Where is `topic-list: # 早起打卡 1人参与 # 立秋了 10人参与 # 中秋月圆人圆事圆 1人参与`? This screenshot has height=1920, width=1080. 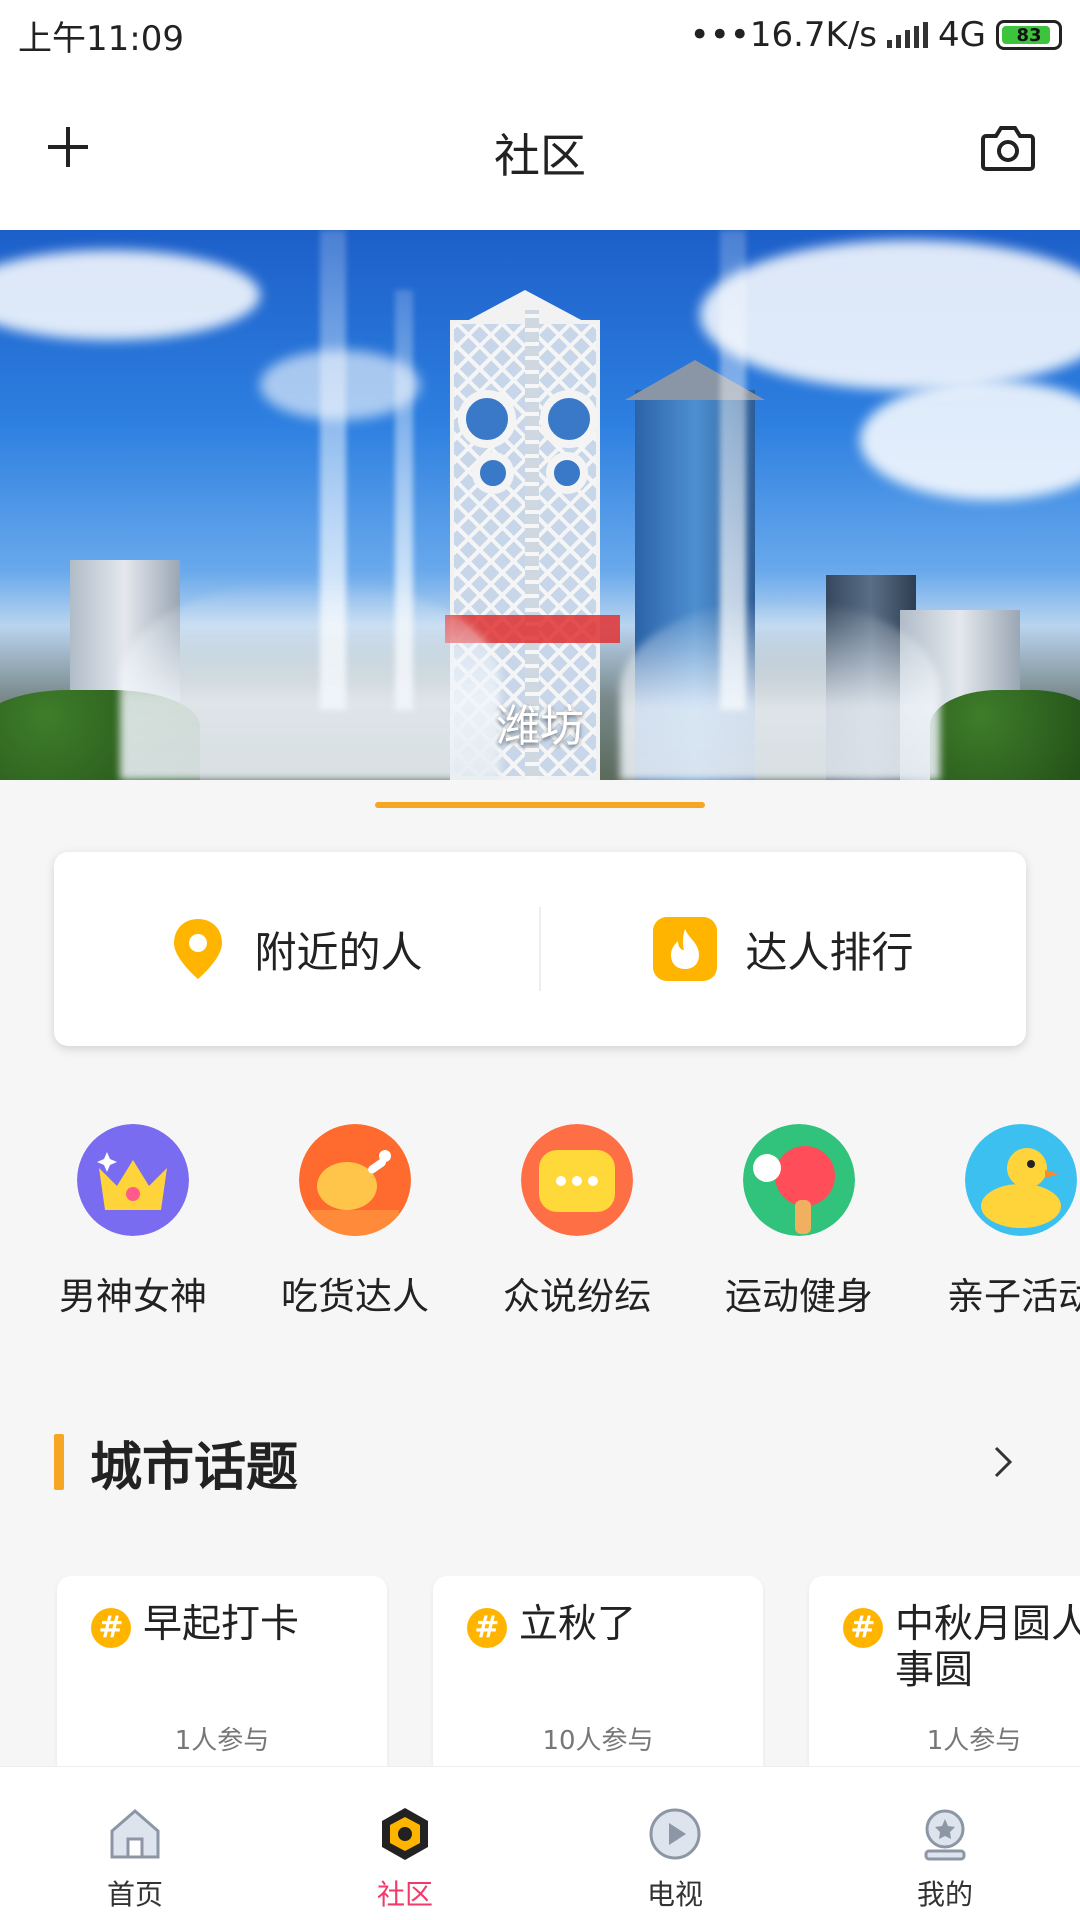 topic-list: # 早起打卡 1人参与 # 立秋了 10人参与 # 中秋月圆人圆事圆 1人参与 is located at coordinates (540, 1671).